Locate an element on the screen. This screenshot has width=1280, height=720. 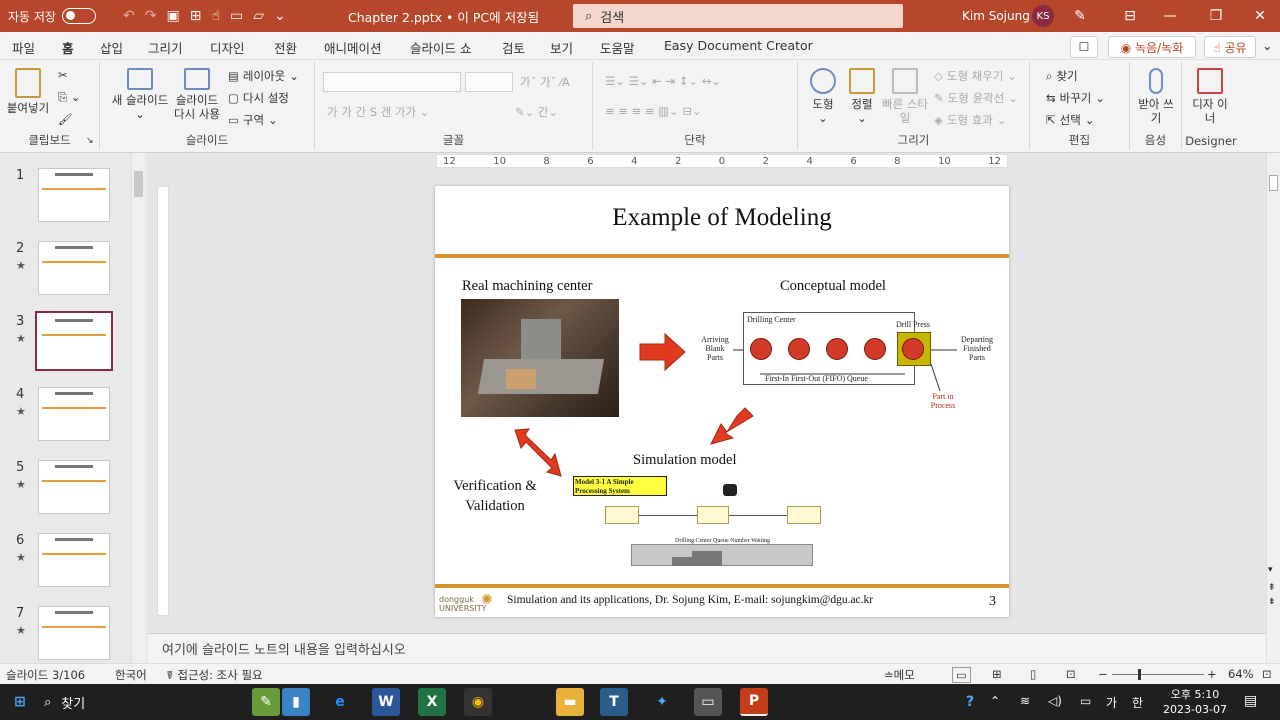
format-painter-icon: 🖌 is located at coordinates (65, 119).